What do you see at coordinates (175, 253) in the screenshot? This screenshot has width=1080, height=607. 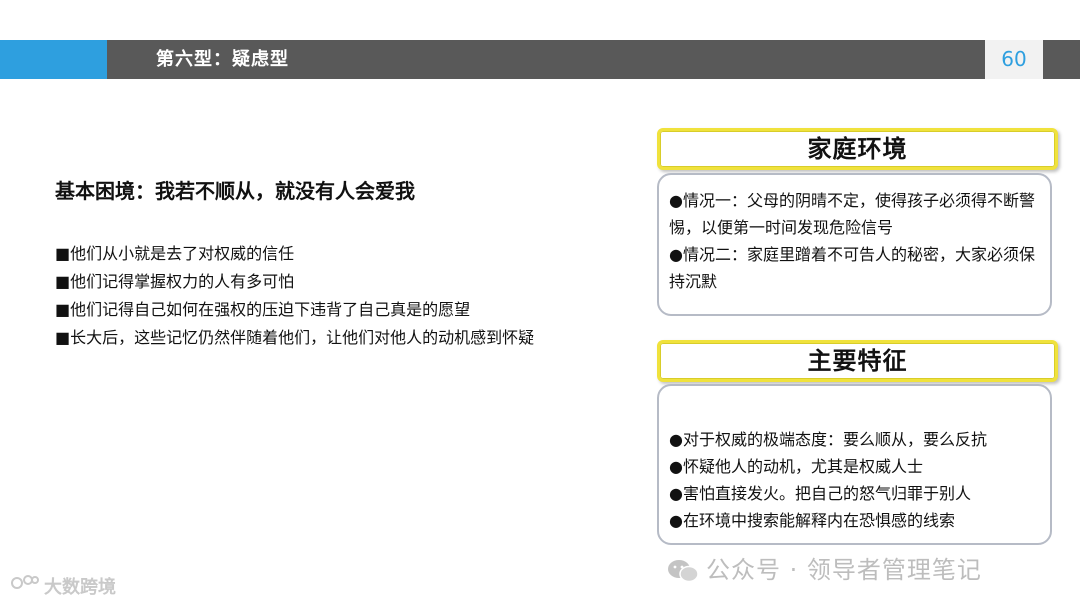 I see `left-bullet: ■他们从小就是去了对权威的信任` at bounding box center [175, 253].